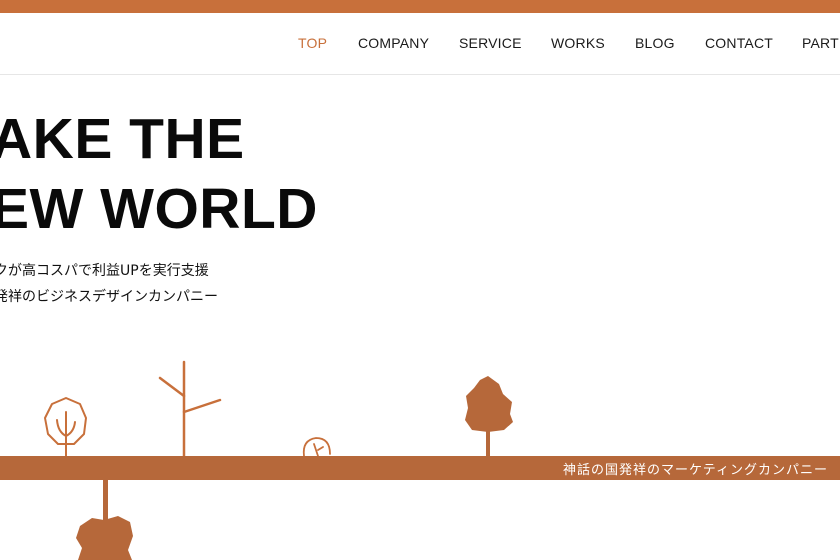  Describe the element at coordinates (821, 43) in the screenshot. I see `nav-item-partner: PARTN` at that location.